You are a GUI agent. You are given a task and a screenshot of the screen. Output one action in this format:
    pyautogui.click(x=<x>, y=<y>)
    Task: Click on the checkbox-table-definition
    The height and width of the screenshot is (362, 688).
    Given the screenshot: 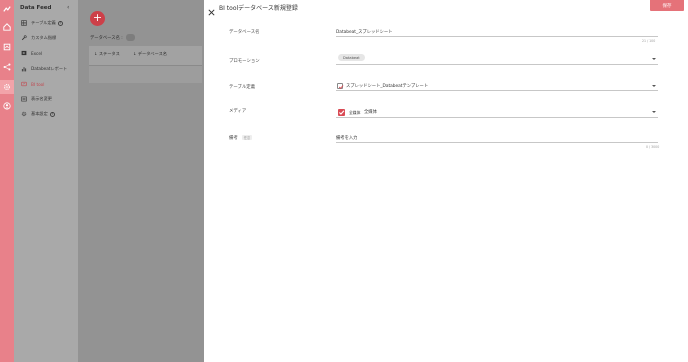 What is the action you would take?
    pyautogui.click(x=340, y=86)
    